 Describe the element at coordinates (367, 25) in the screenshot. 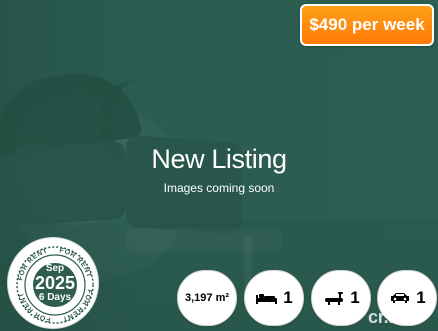

I see `price-badge: $490 per week` at that location.